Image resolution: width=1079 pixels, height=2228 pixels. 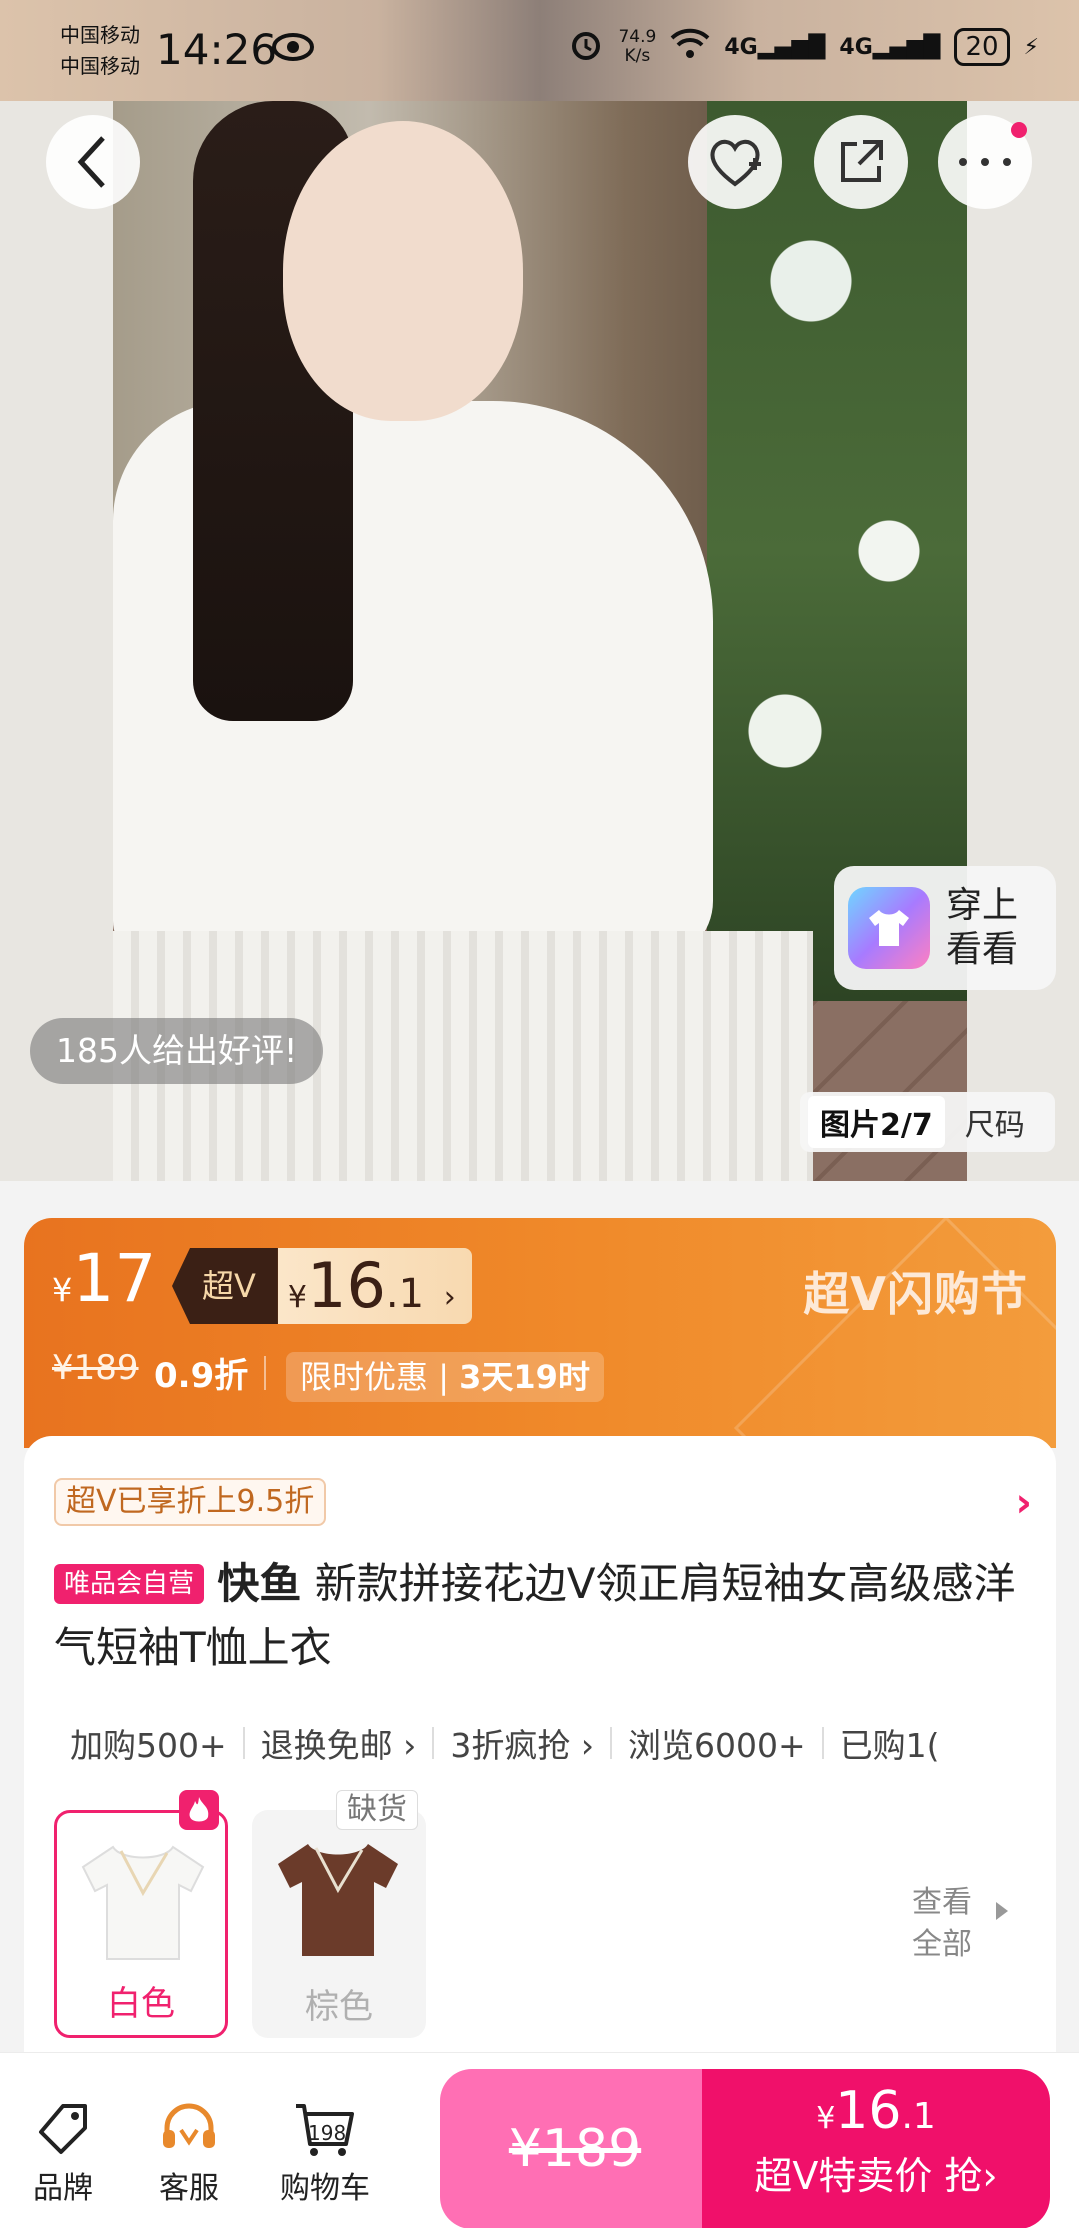 I want to click on feature-item: 3折疯抢 ›, so click(x=522, y=1743).